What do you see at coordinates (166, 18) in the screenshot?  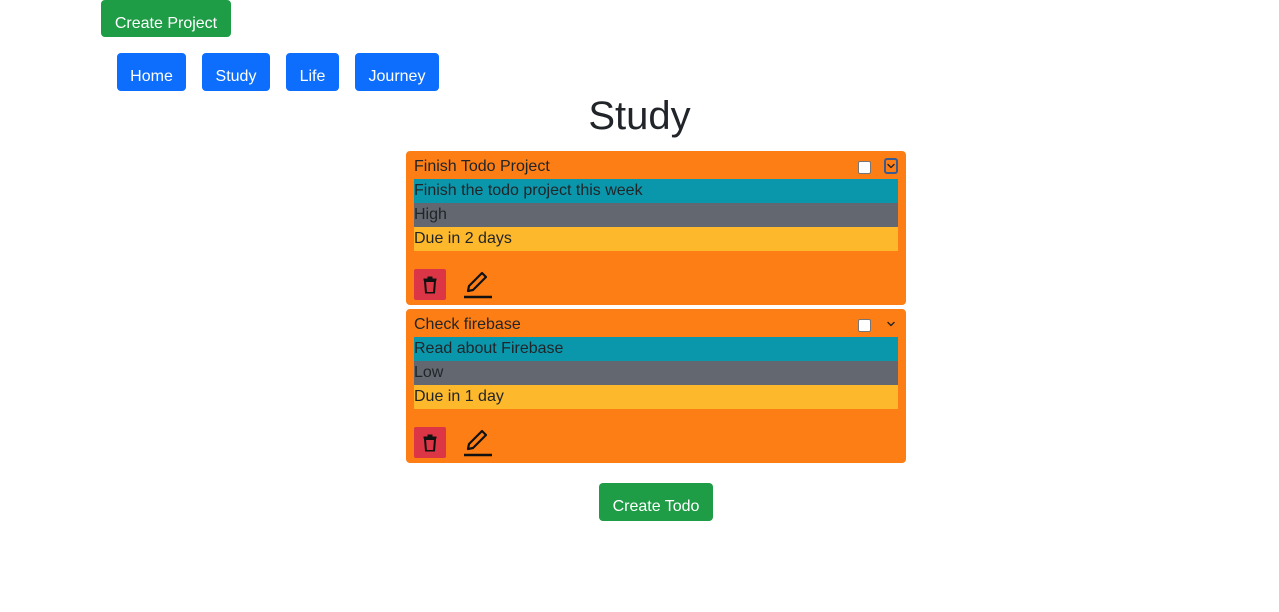 I see `create-project-button: Create Project` at bounding box center [166, 18].